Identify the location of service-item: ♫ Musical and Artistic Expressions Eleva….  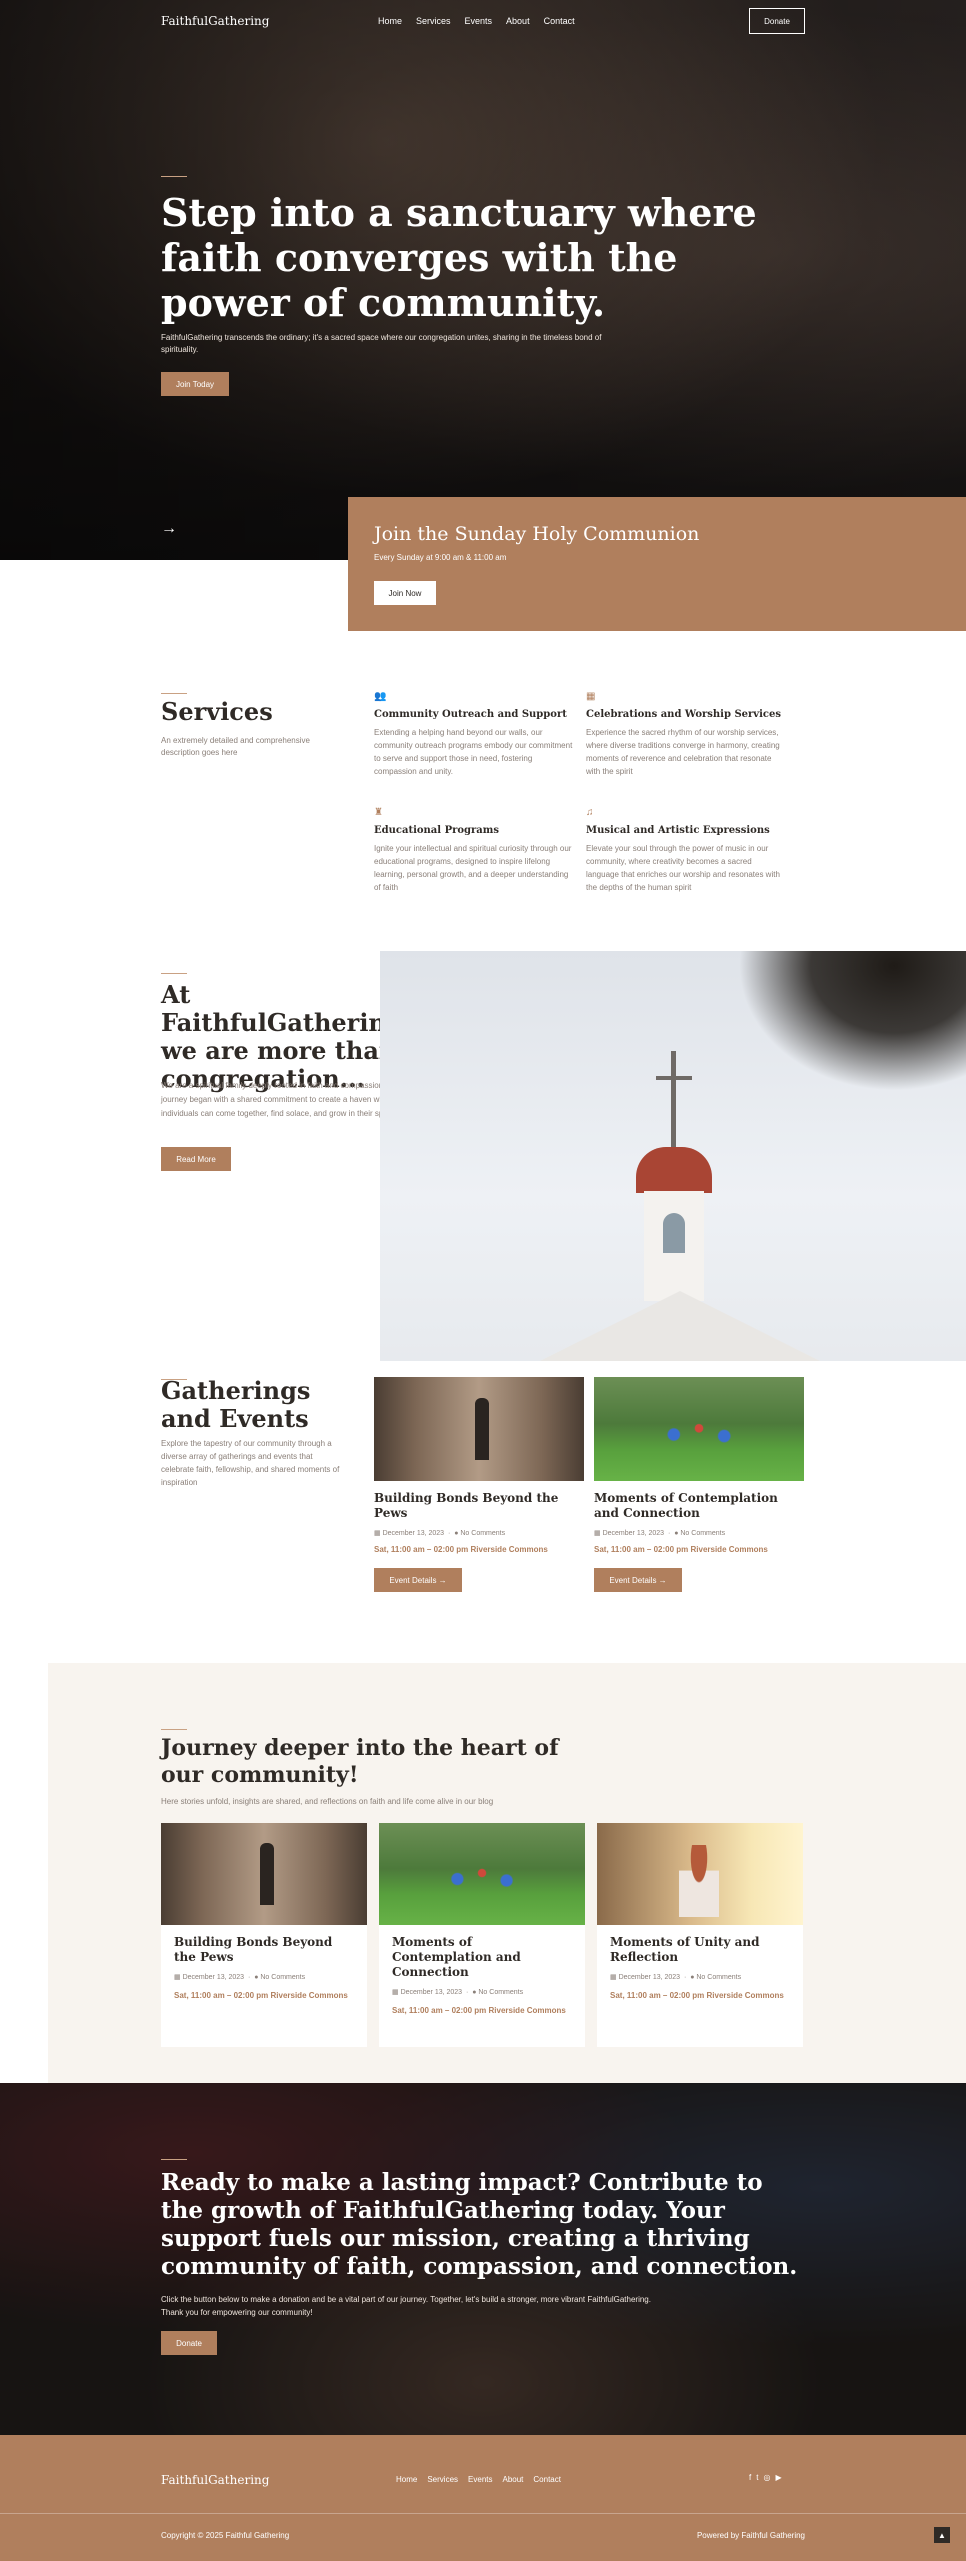
(686, 850).